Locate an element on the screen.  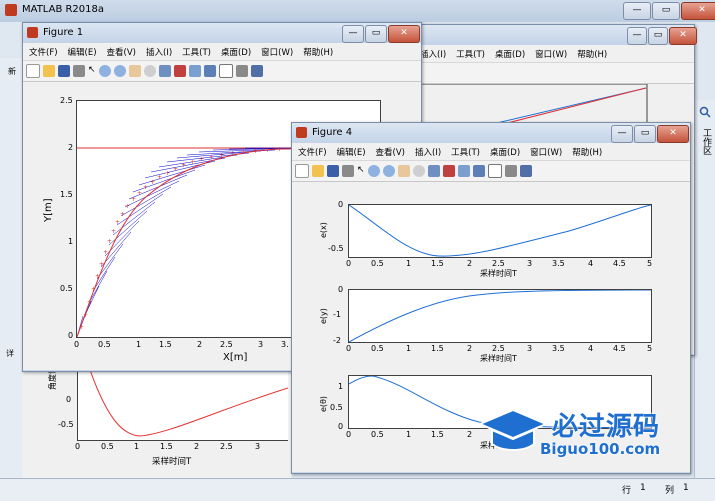
row-value: 1 is located at coordinates (643, 488).